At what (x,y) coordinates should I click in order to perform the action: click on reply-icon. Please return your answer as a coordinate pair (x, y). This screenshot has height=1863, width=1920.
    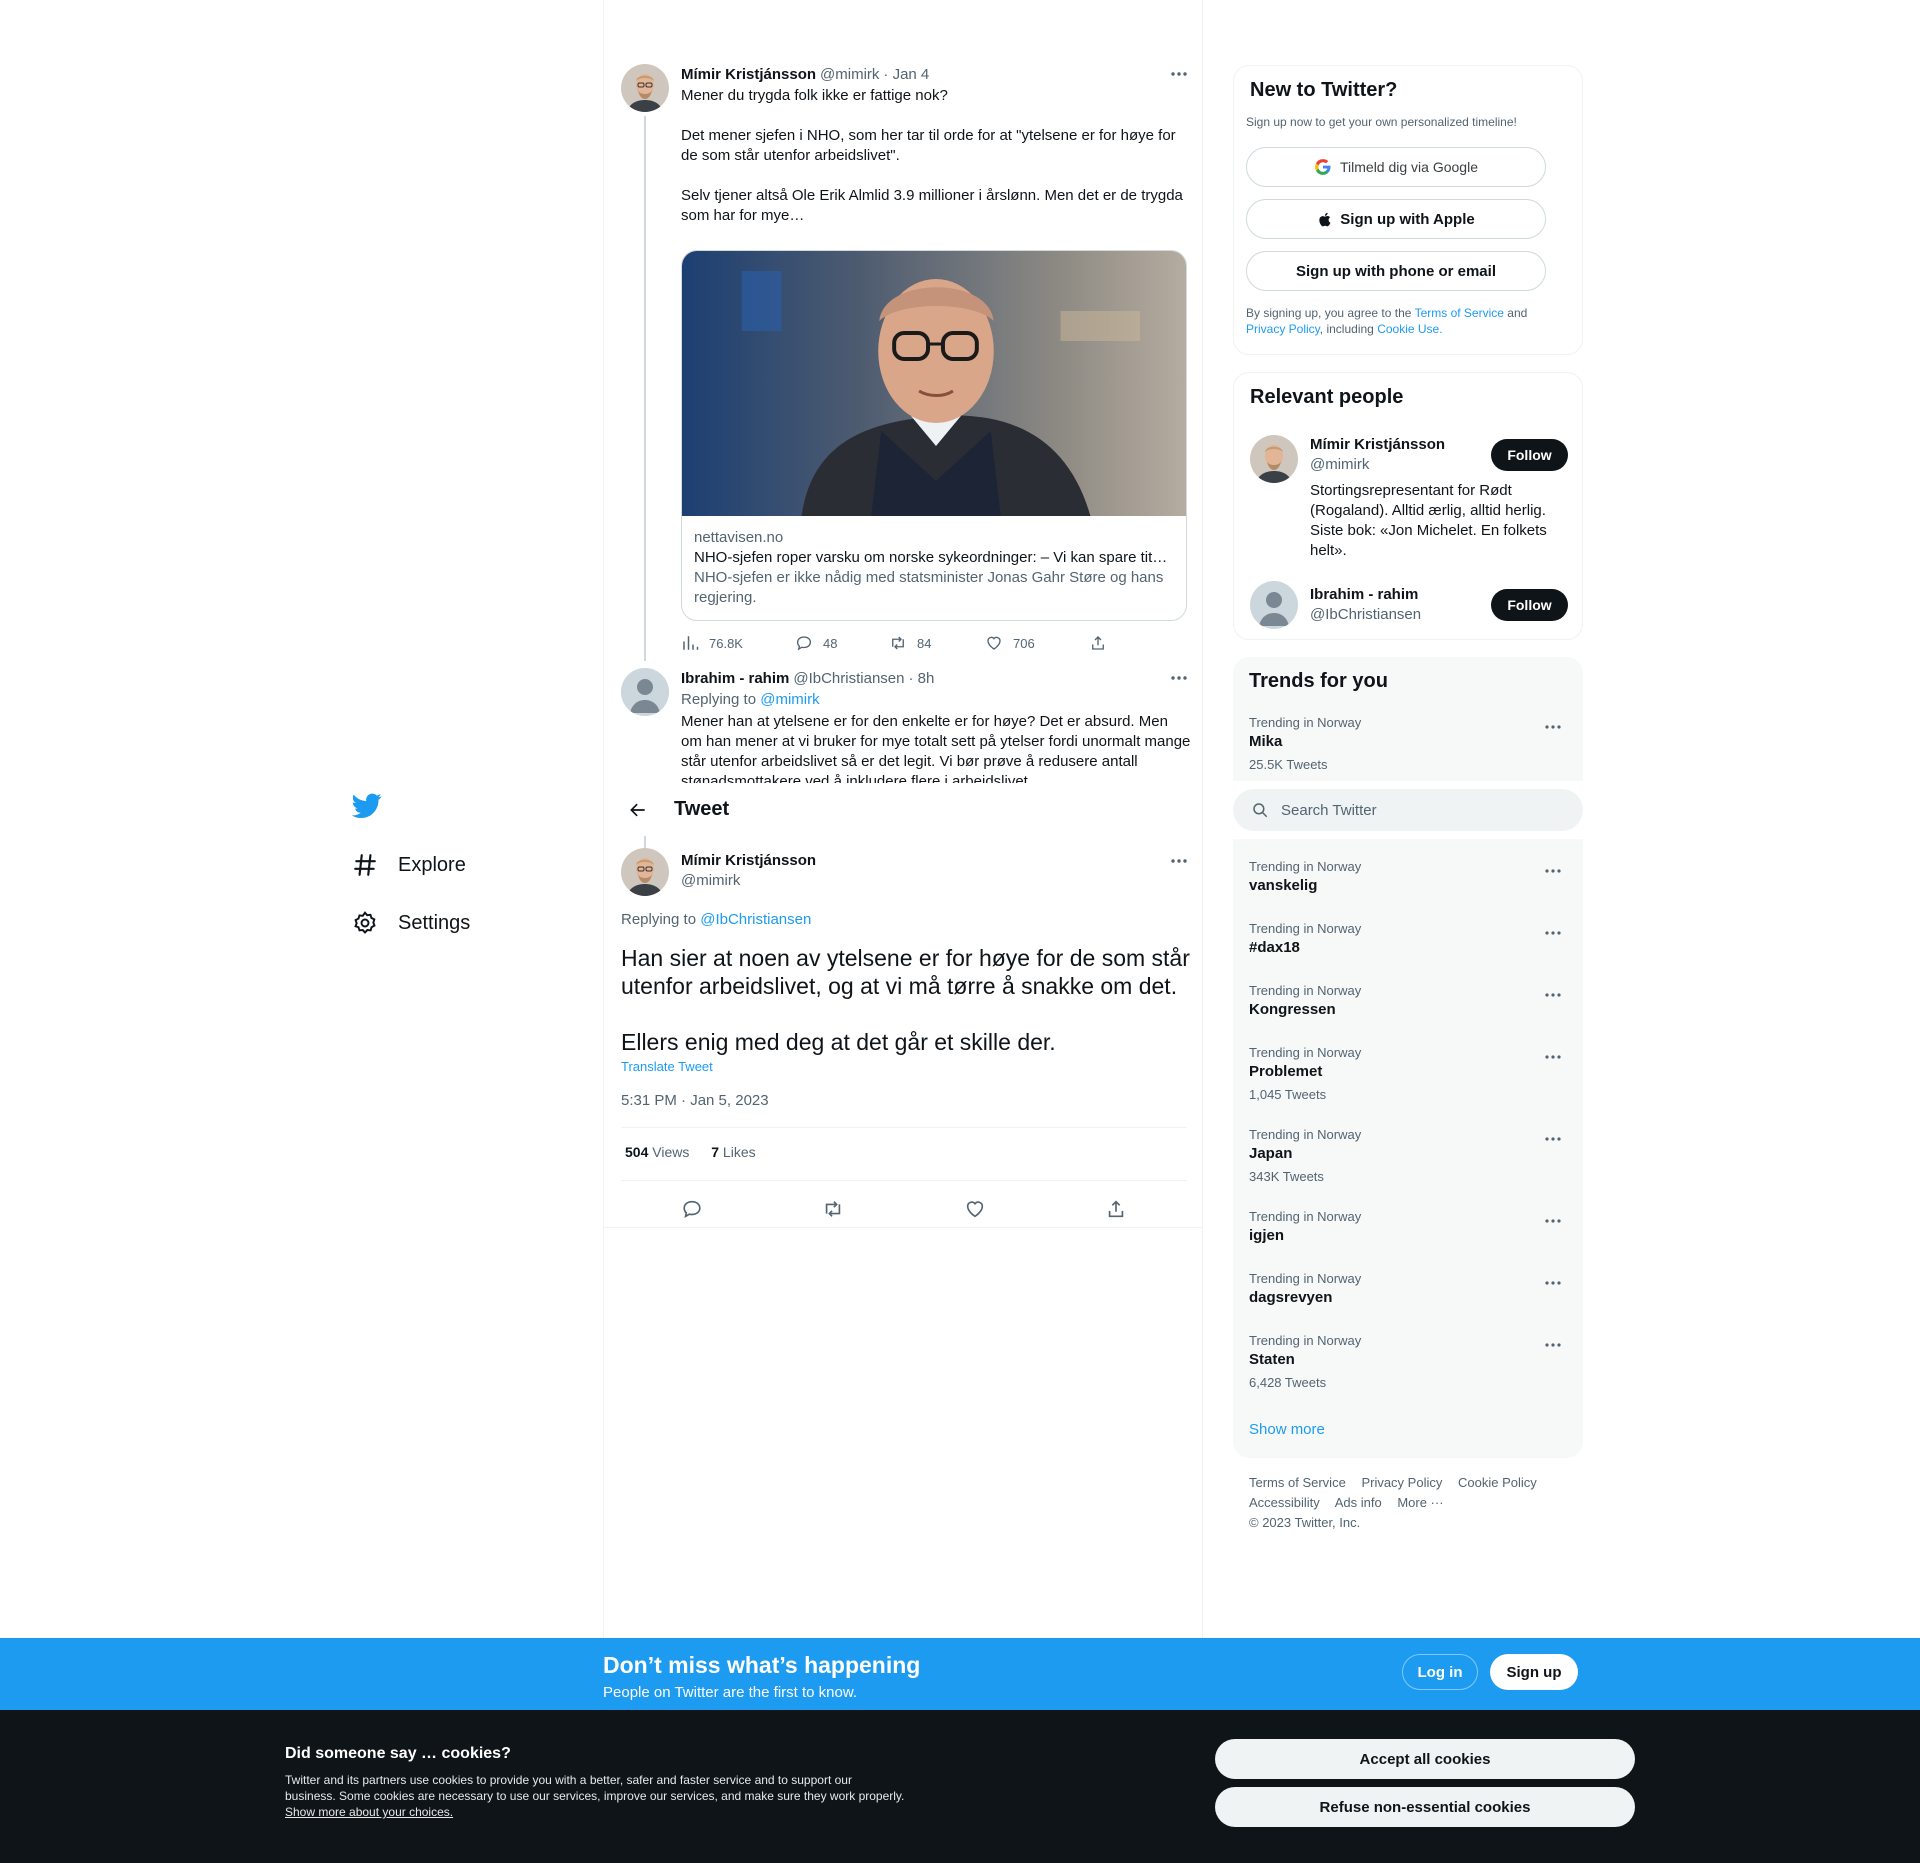
    Looking at the image, I should click on (692, 1209).